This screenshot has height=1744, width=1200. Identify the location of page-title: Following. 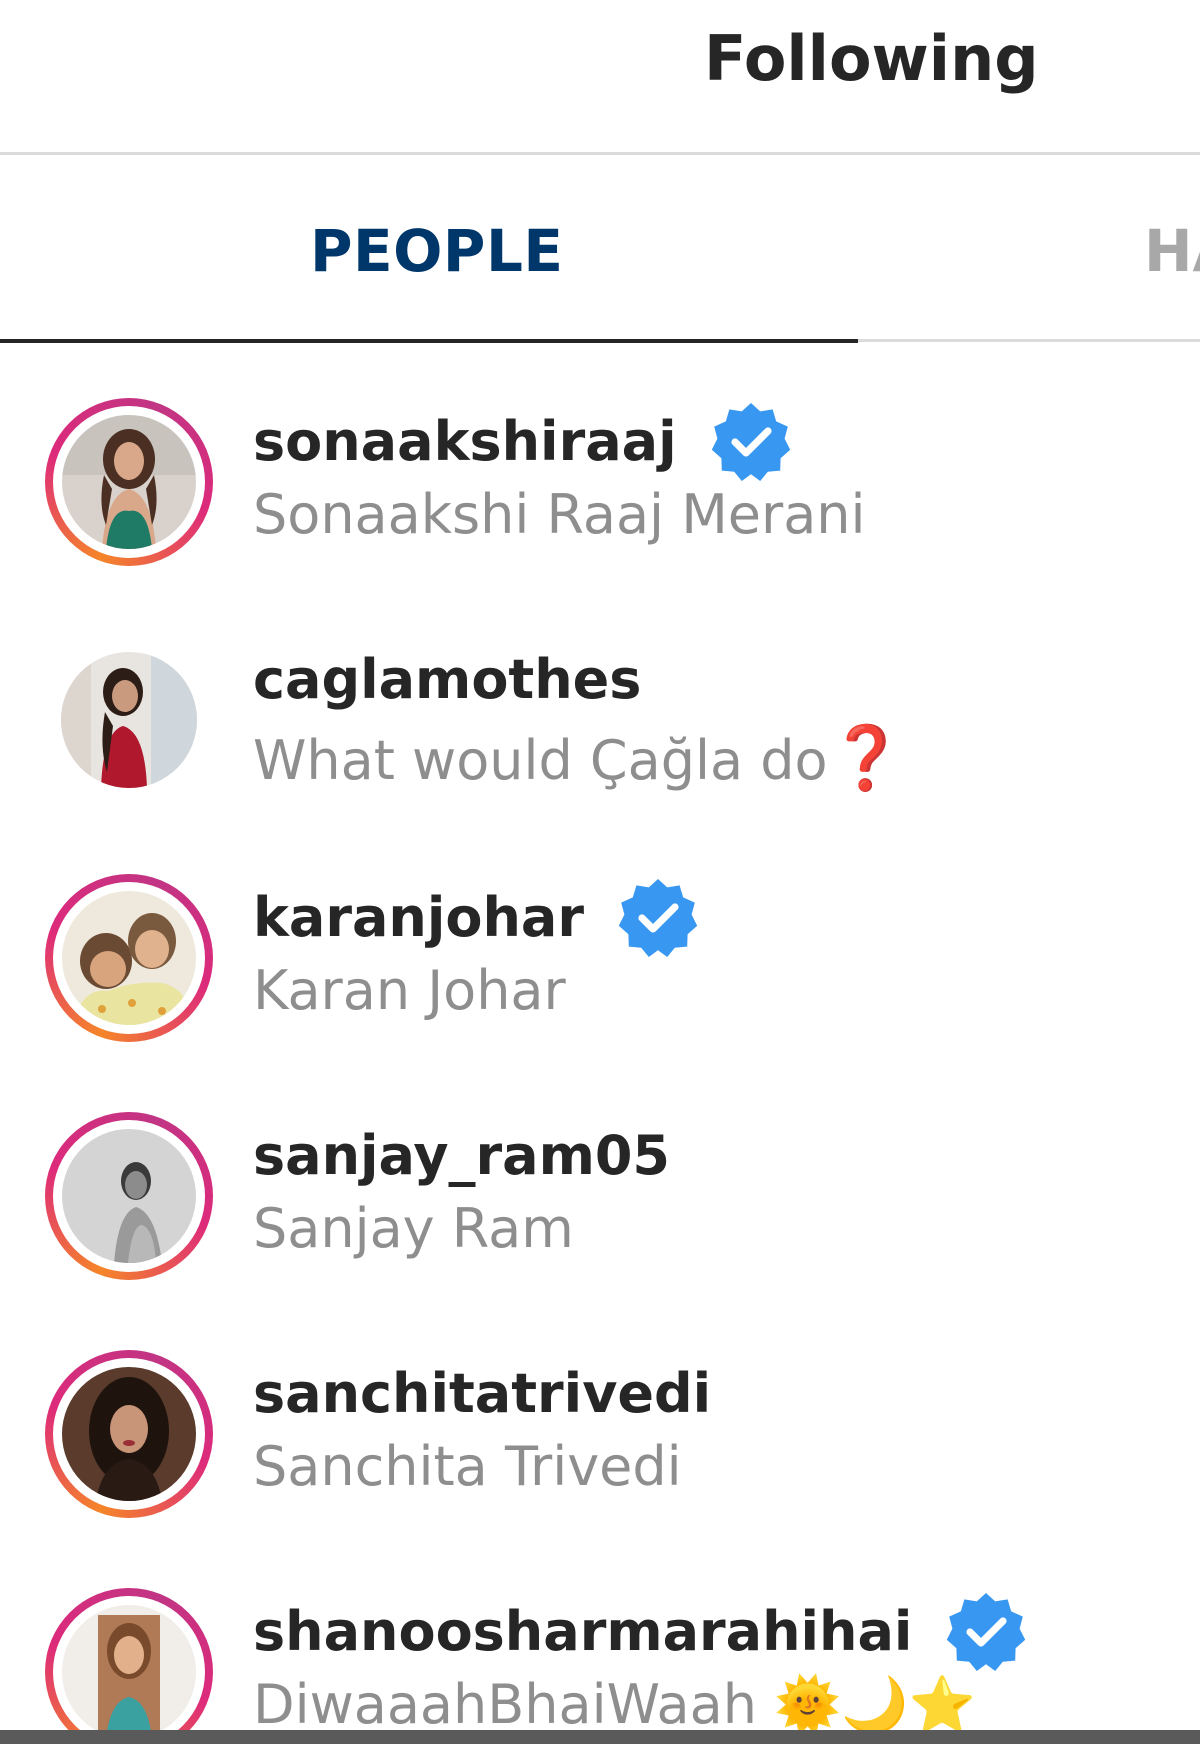
(871, 58).